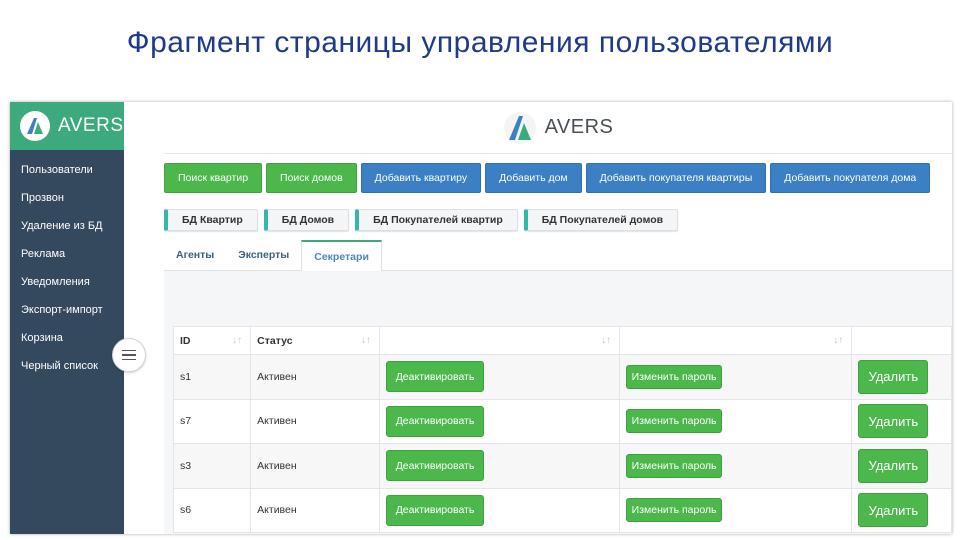 This screenshot has width=960, height=540. I want to click on sidebar-item-trash: Корзина, so click(67, 338).